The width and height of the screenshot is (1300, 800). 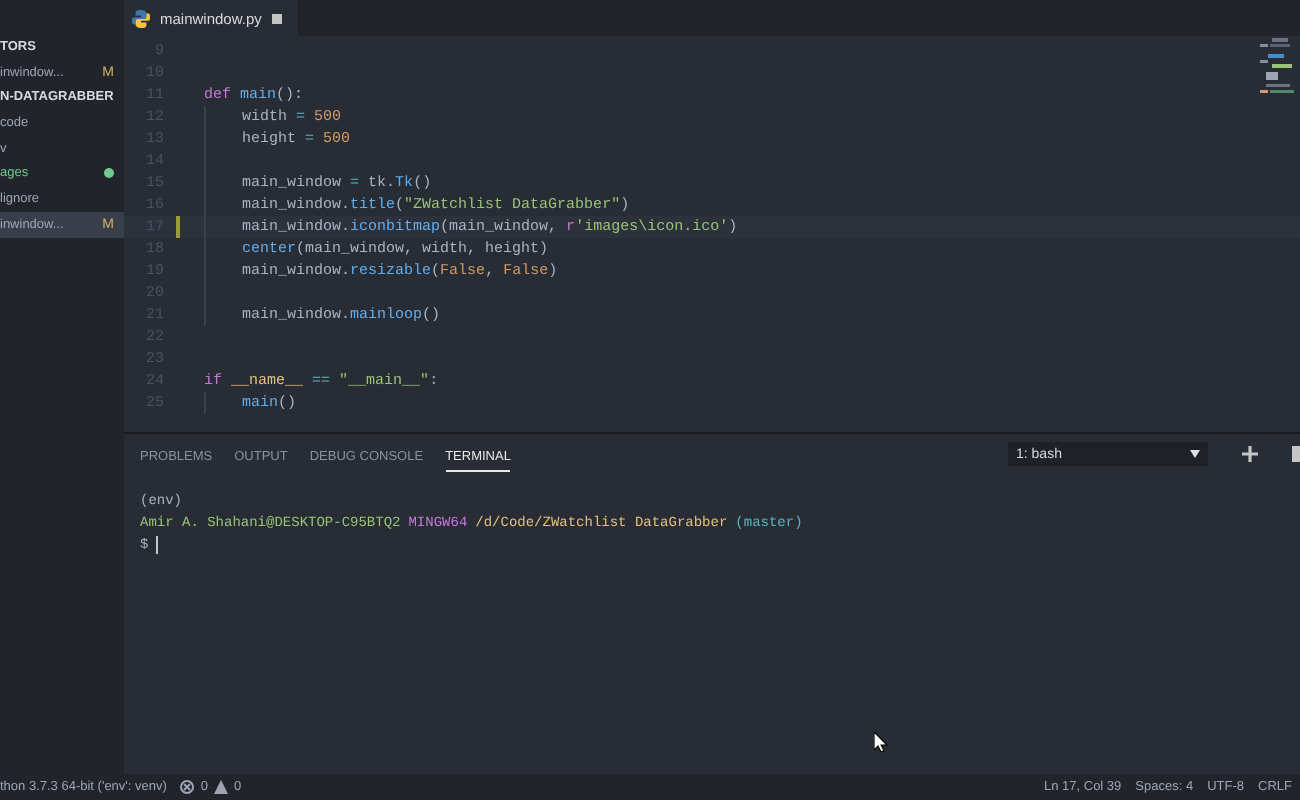 What do you see at coordinates (187, 787) in the screenshot?
I see `error-icon` at bounding box center [187, 787].